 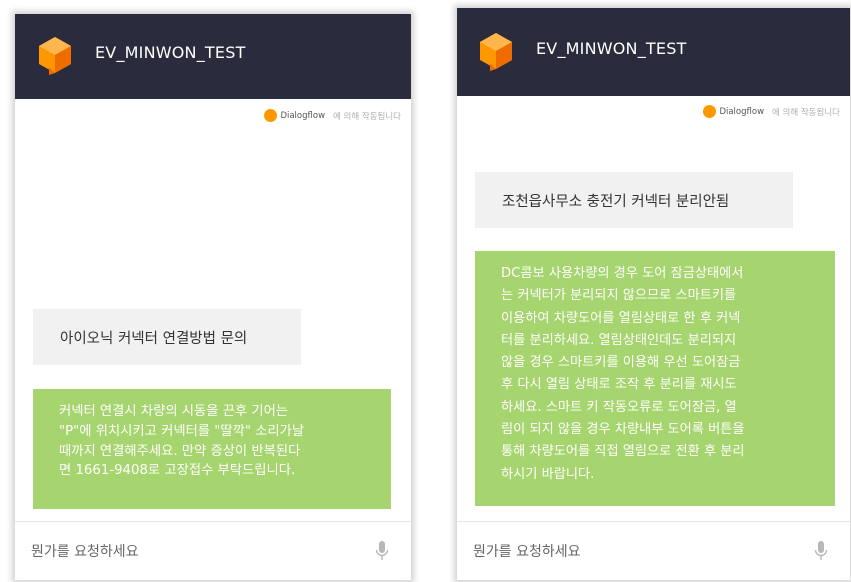 What do you see at coordinates (167, 337) in the screenshot?
I see `user-message-bubble: 아이오닉 커넥터 연결방법 문의` at bounding box center [167, 337].